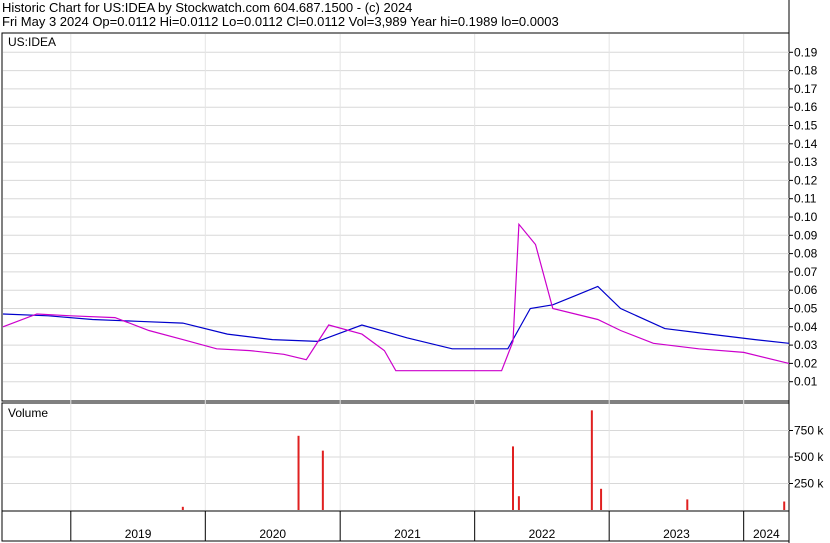  I want to click on price-tick-label: 0.08, so click(806, 254).